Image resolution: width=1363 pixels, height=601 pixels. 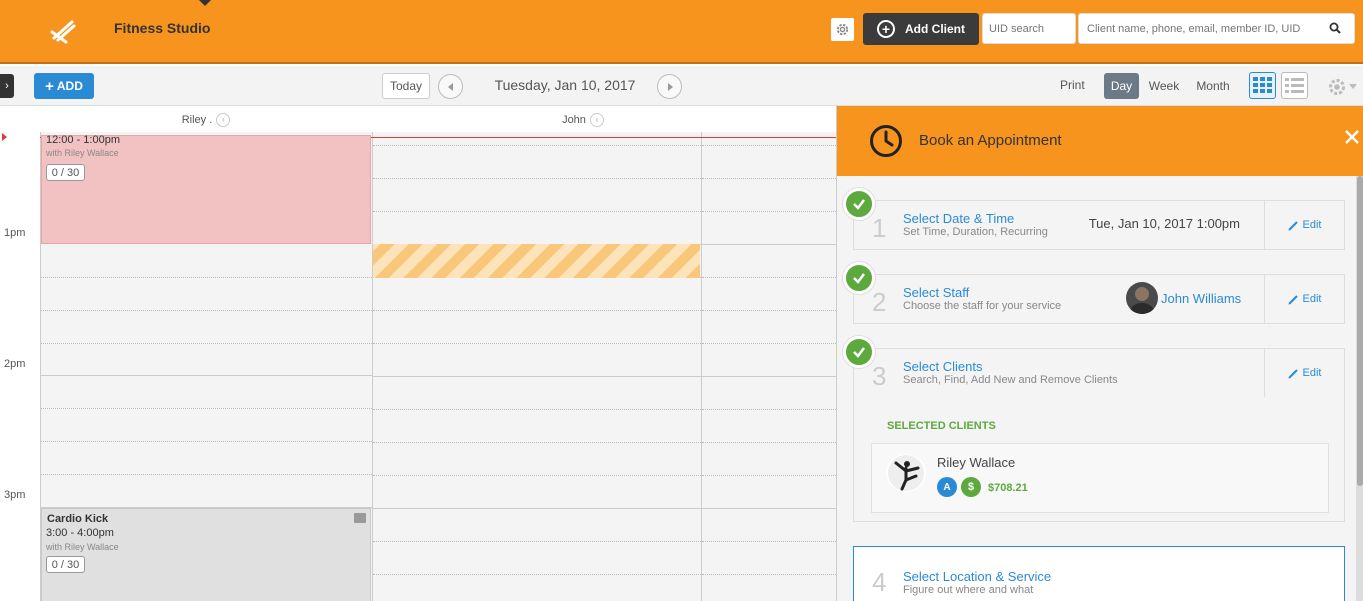 What do you see at coordinates (536, 261) in the screenshot?
I see `selected-time-slot` at bounding box center [536, 261].